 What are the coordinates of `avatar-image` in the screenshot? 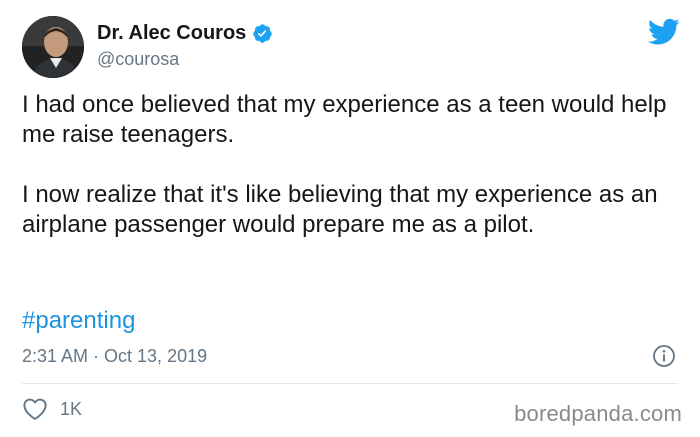 It's located at (53, 47).